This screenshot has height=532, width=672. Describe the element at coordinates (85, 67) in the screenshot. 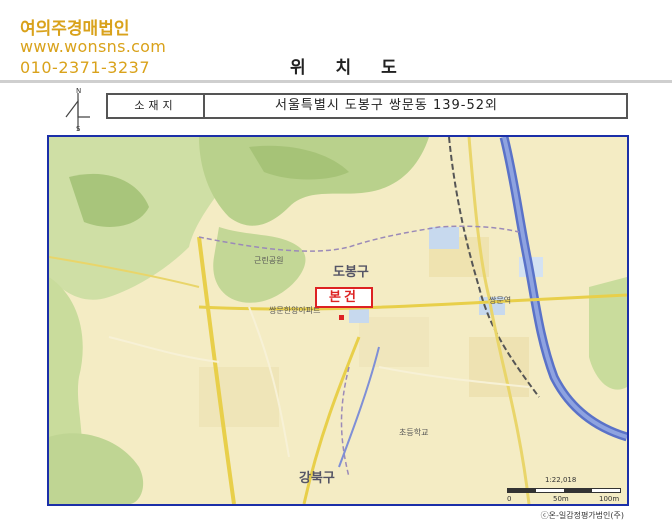

I see `company-phone: 010-2371-3237` at that location.